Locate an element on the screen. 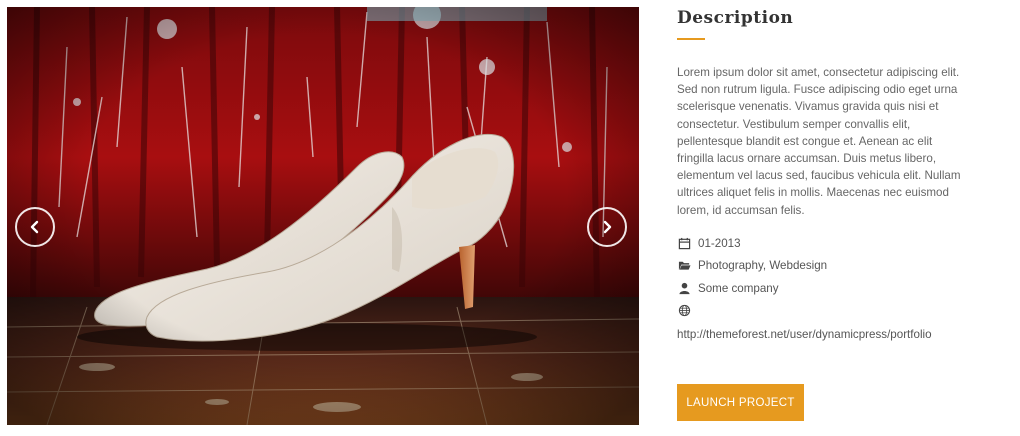 Image resolution: width=1020 pixels, height=436 pixels. meta-date-value: 01-2013 is located at coordinates (719, 243).